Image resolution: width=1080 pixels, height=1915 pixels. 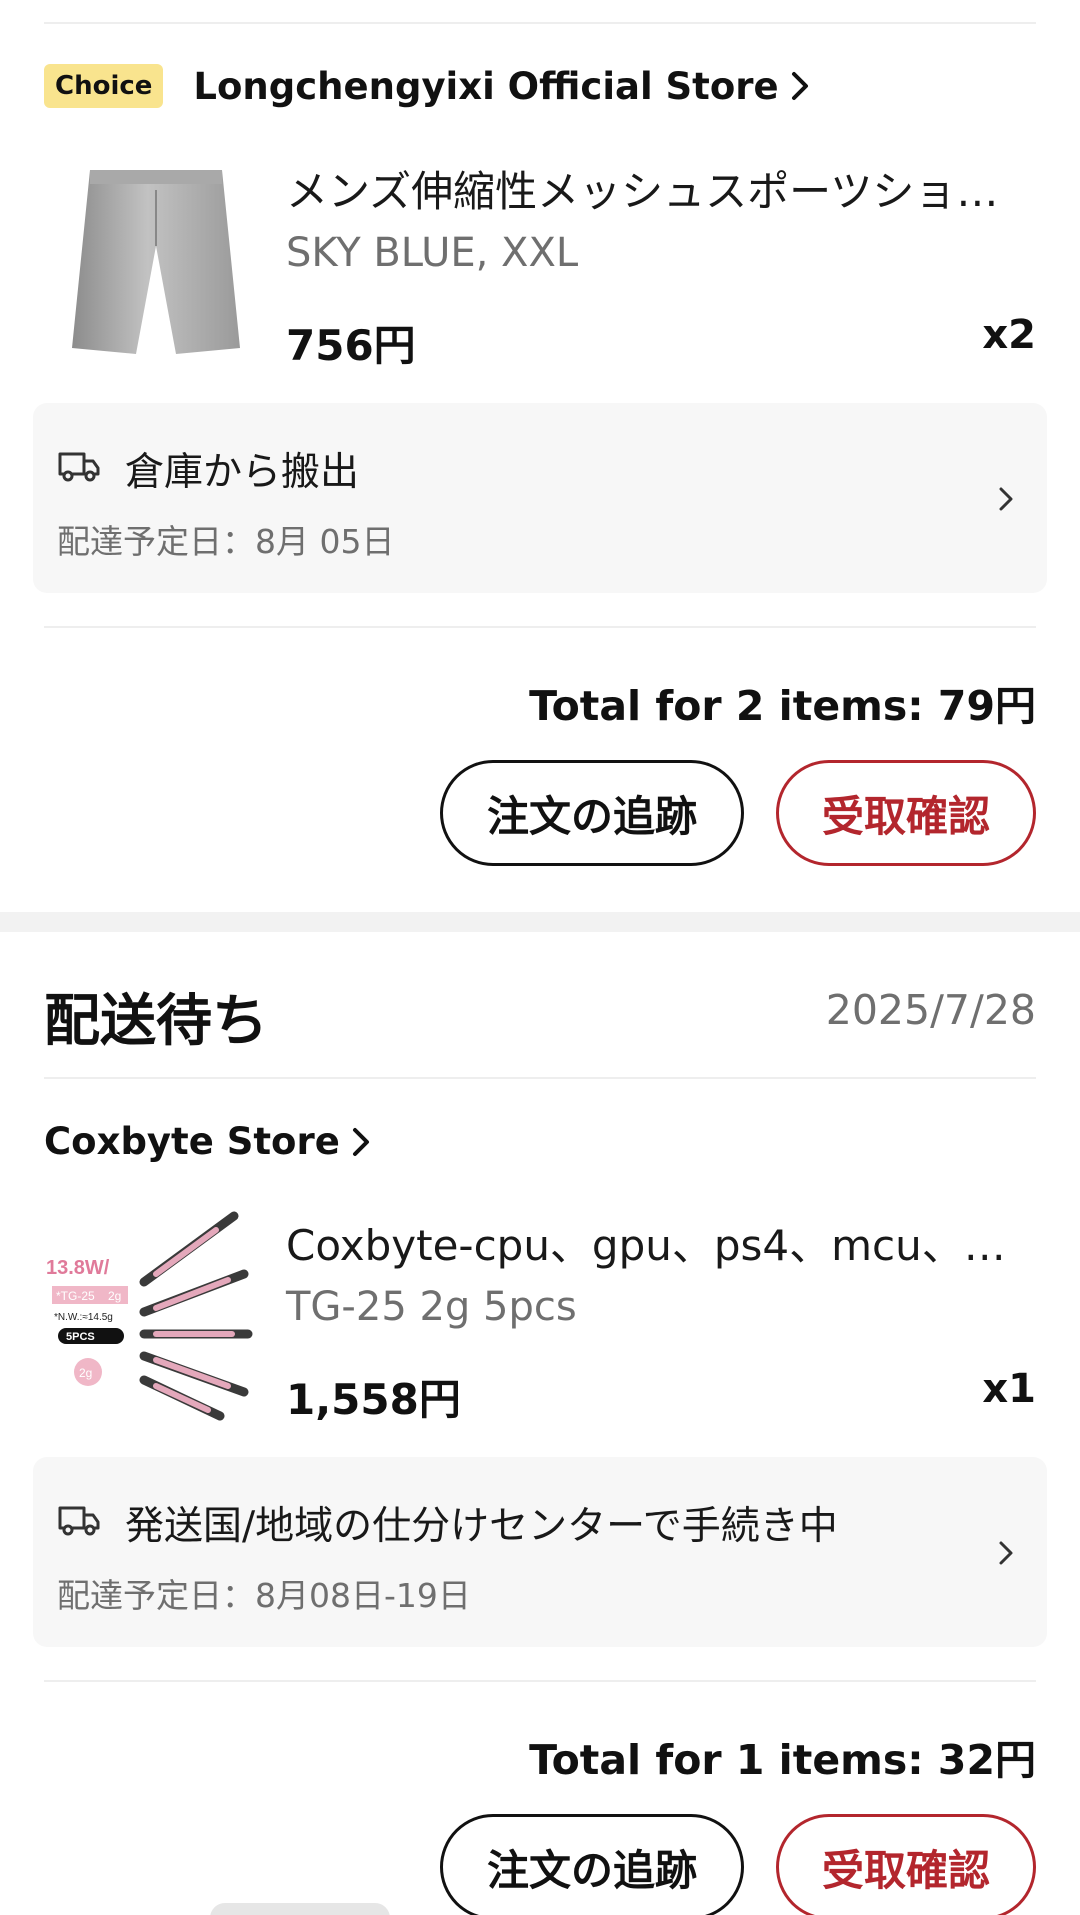 What do you see at coordinates (1009, 335) in the screenshot?
I see `product-quantity: x2` at bounding box center [1009, 335].